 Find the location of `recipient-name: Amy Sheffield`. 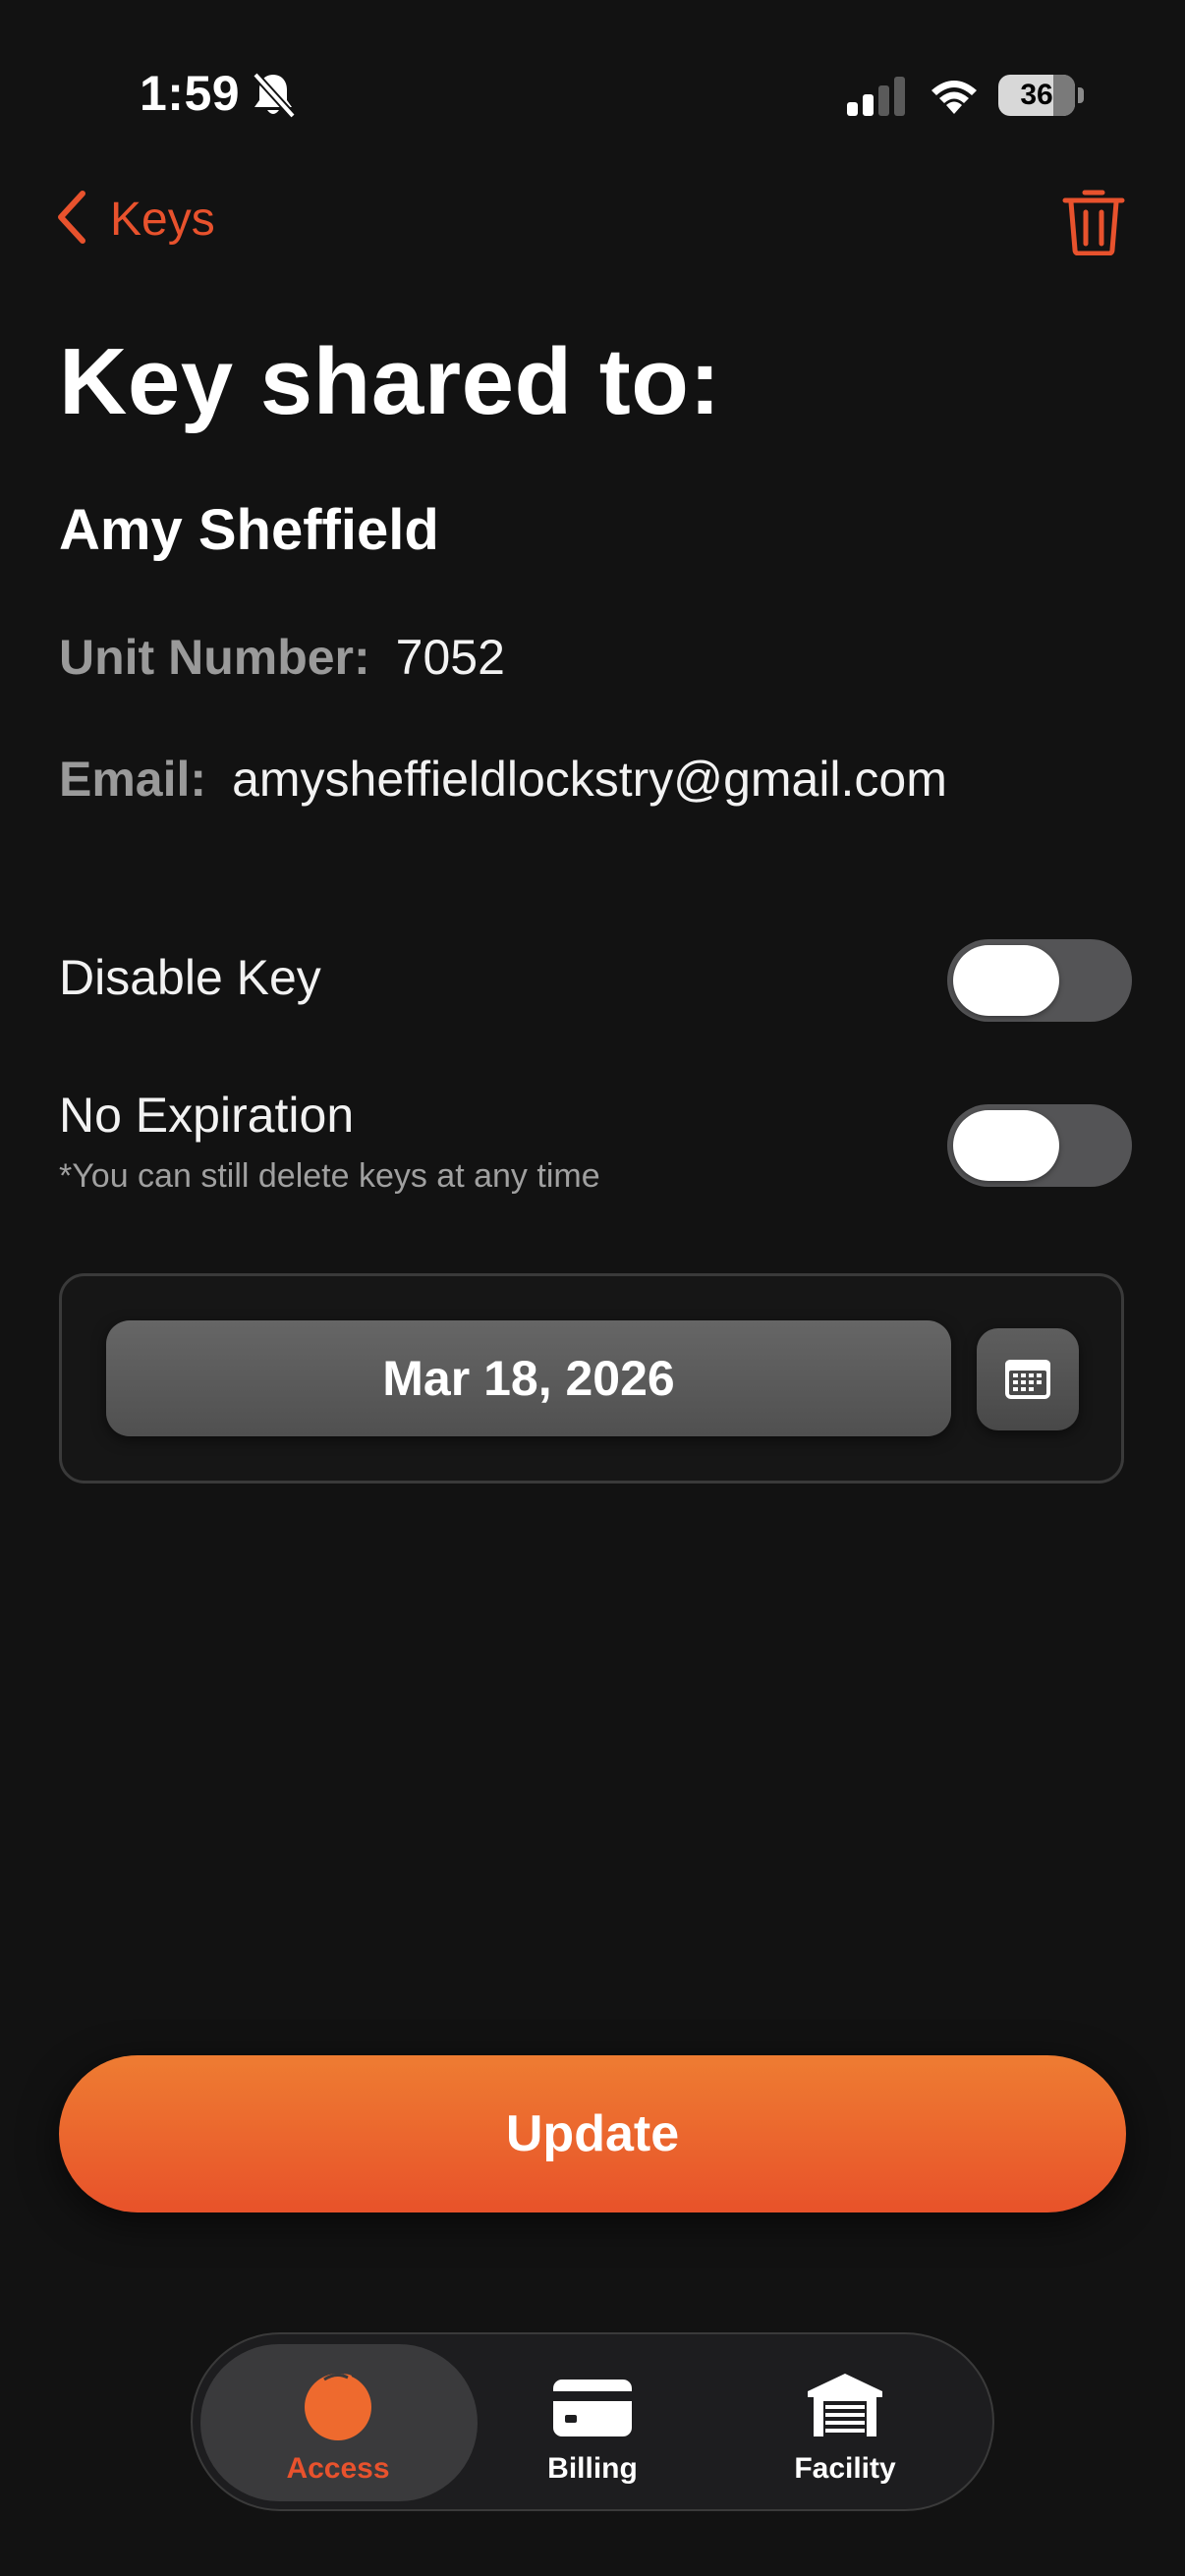

recipient-name: Amy Sheffield is located at coordinates (249, 530).